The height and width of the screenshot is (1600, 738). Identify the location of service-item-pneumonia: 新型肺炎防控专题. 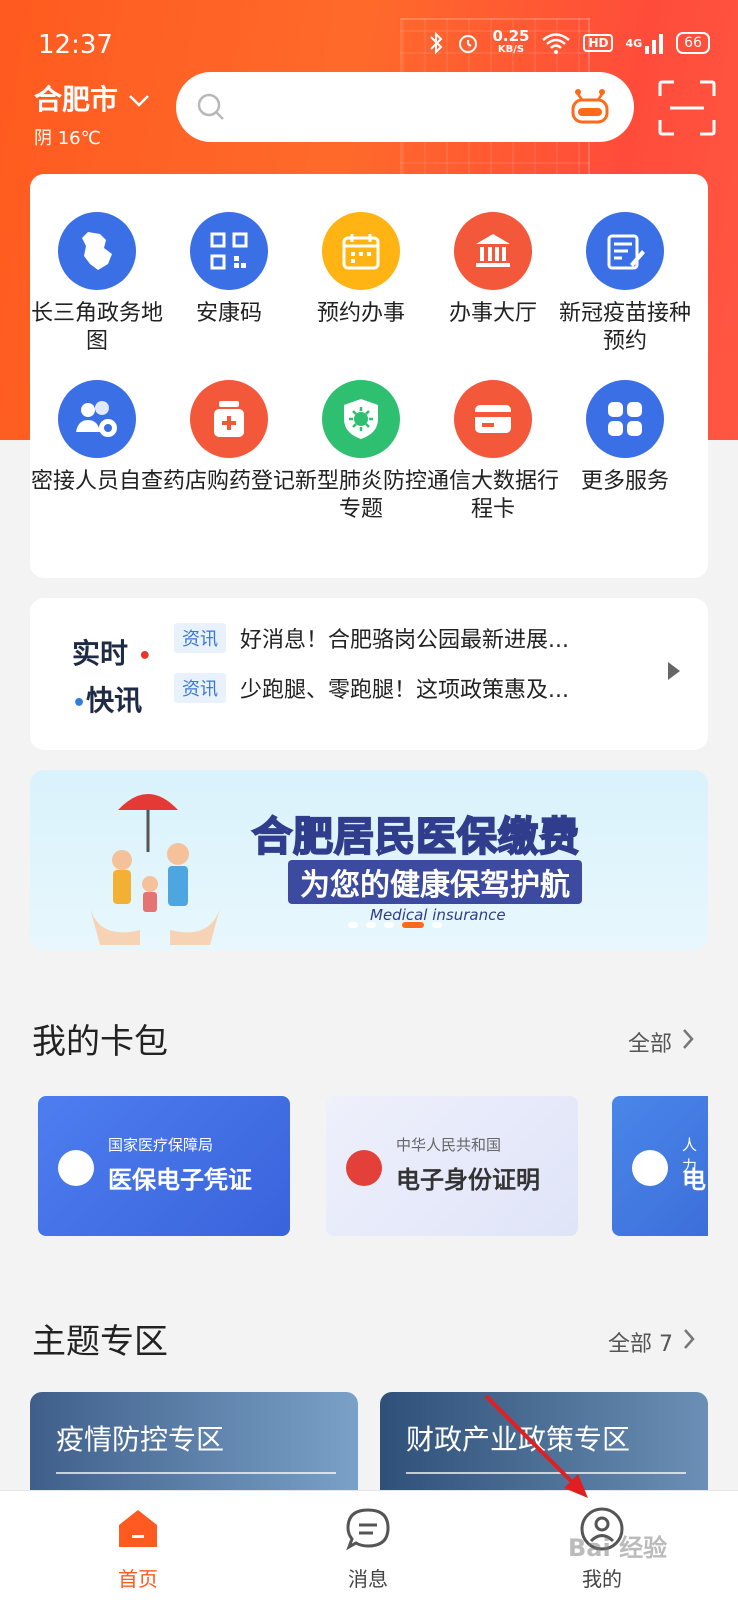
(361, 452).